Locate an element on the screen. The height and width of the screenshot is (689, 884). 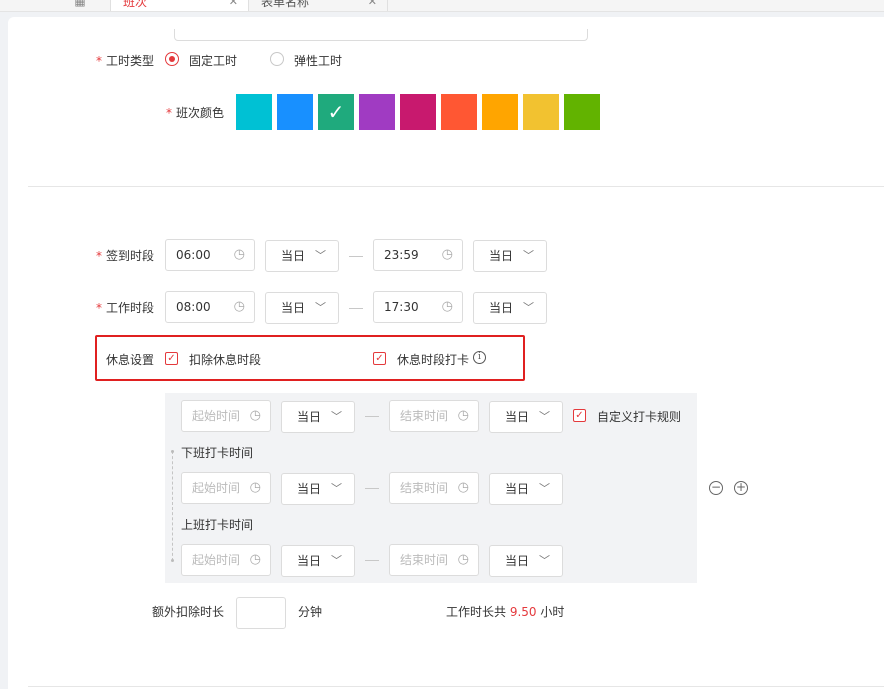
total-hours-value: 9.50 is located at coordinates (523, 612).